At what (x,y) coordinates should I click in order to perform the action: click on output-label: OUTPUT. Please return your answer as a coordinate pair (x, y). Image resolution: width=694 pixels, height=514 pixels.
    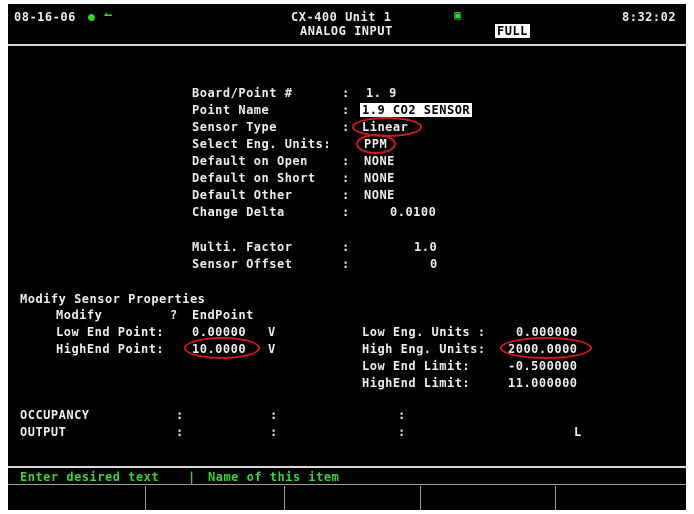
    Looking at the image, I should click on (43, 432).